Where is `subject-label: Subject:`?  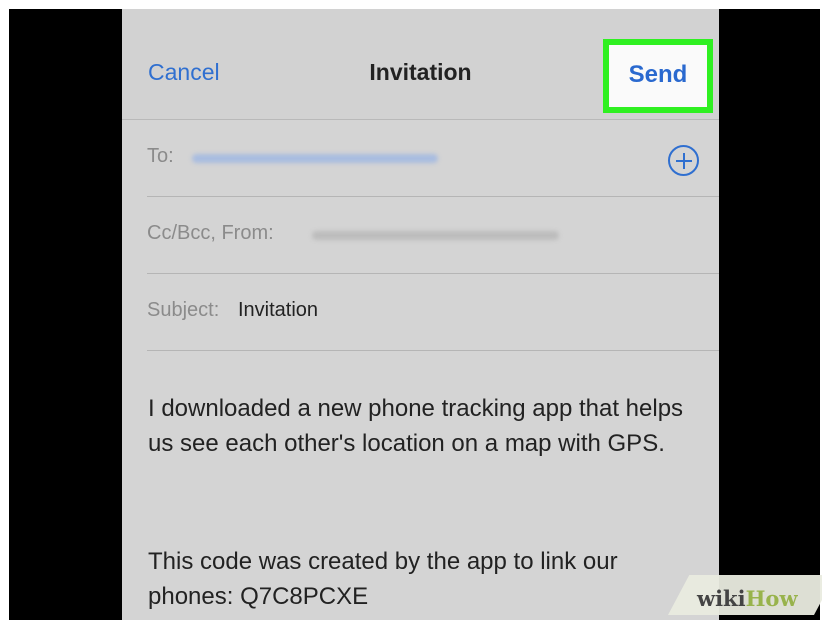 subject-label: Subject: is located at coordinates (183, 310).